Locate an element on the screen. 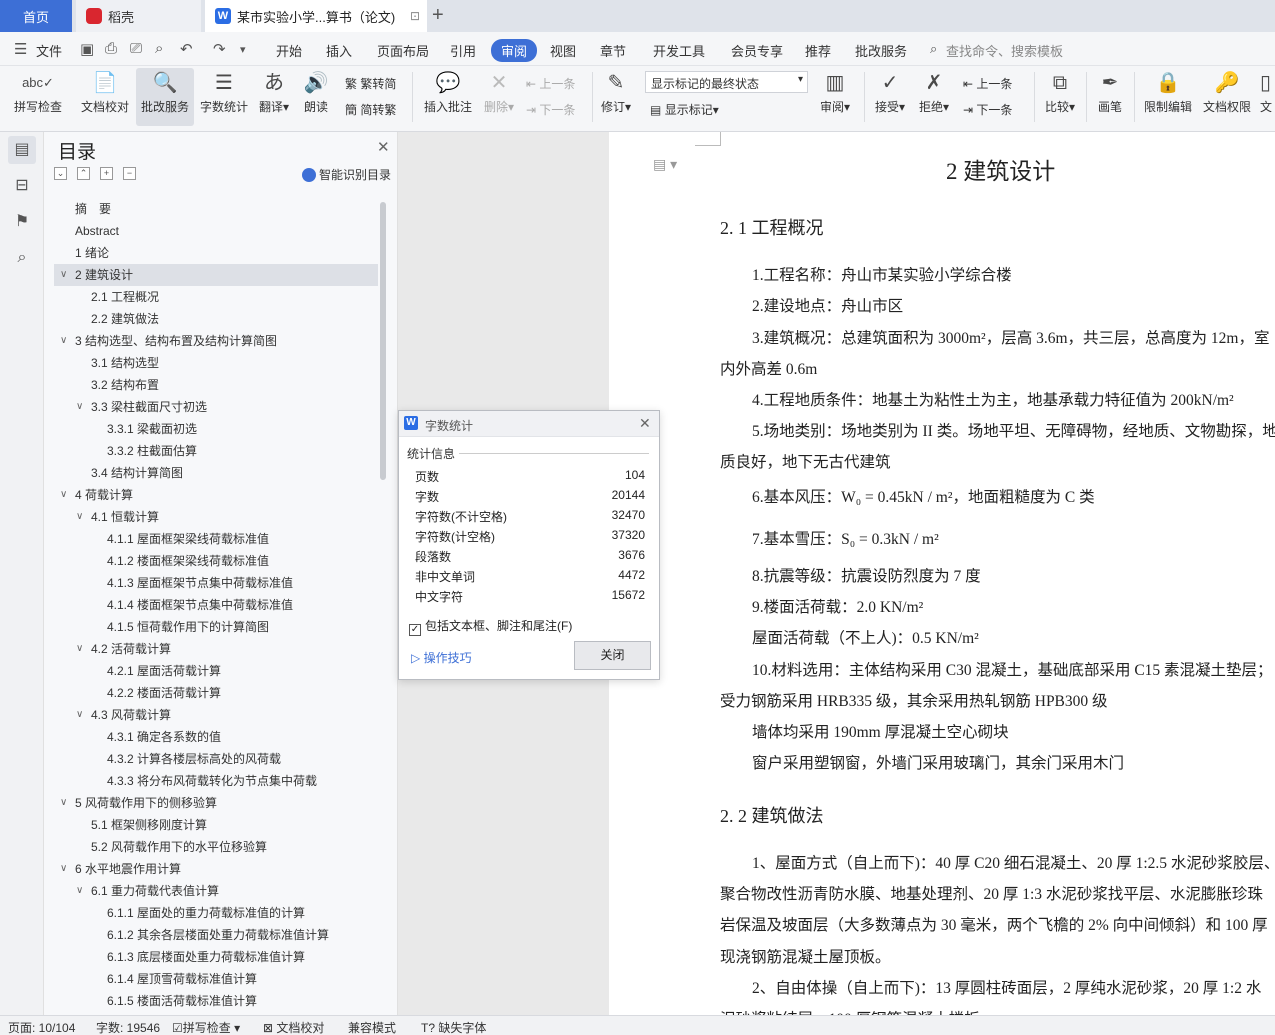  tab-close-icon: ⊡ is located at coordinates (415, 16).